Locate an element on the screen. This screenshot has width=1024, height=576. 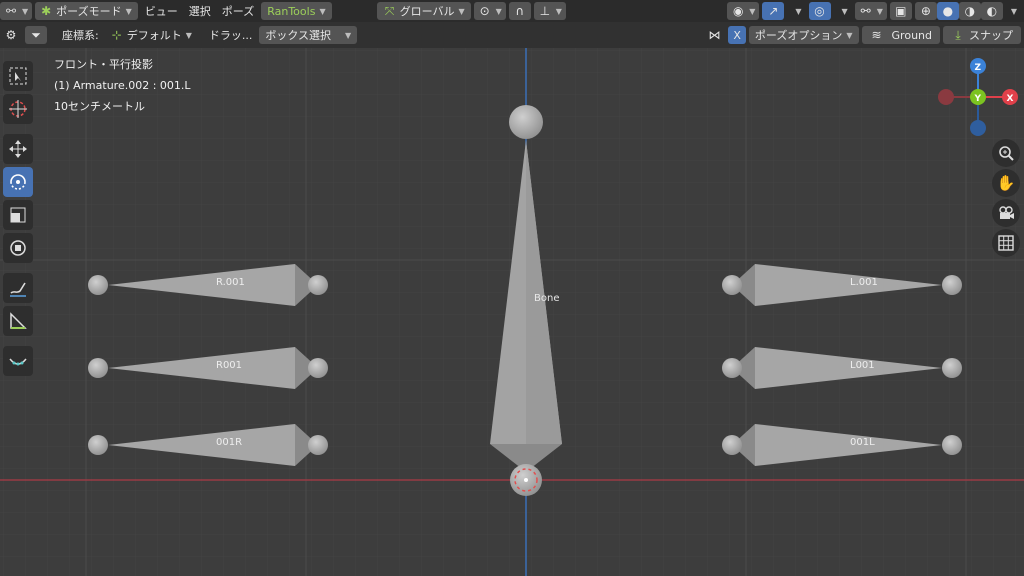
pan-button: ✋ is located at coordinates (1006, 183).